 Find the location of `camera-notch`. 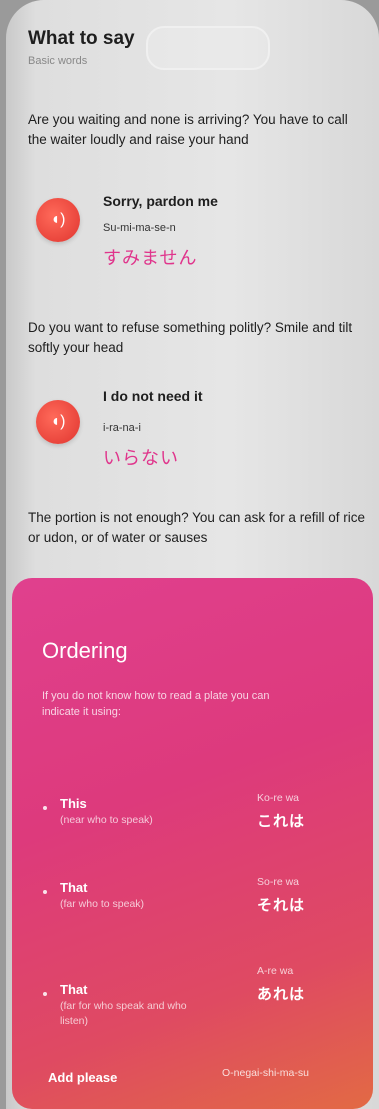

camera-notch is located at coordinates (208, 48).